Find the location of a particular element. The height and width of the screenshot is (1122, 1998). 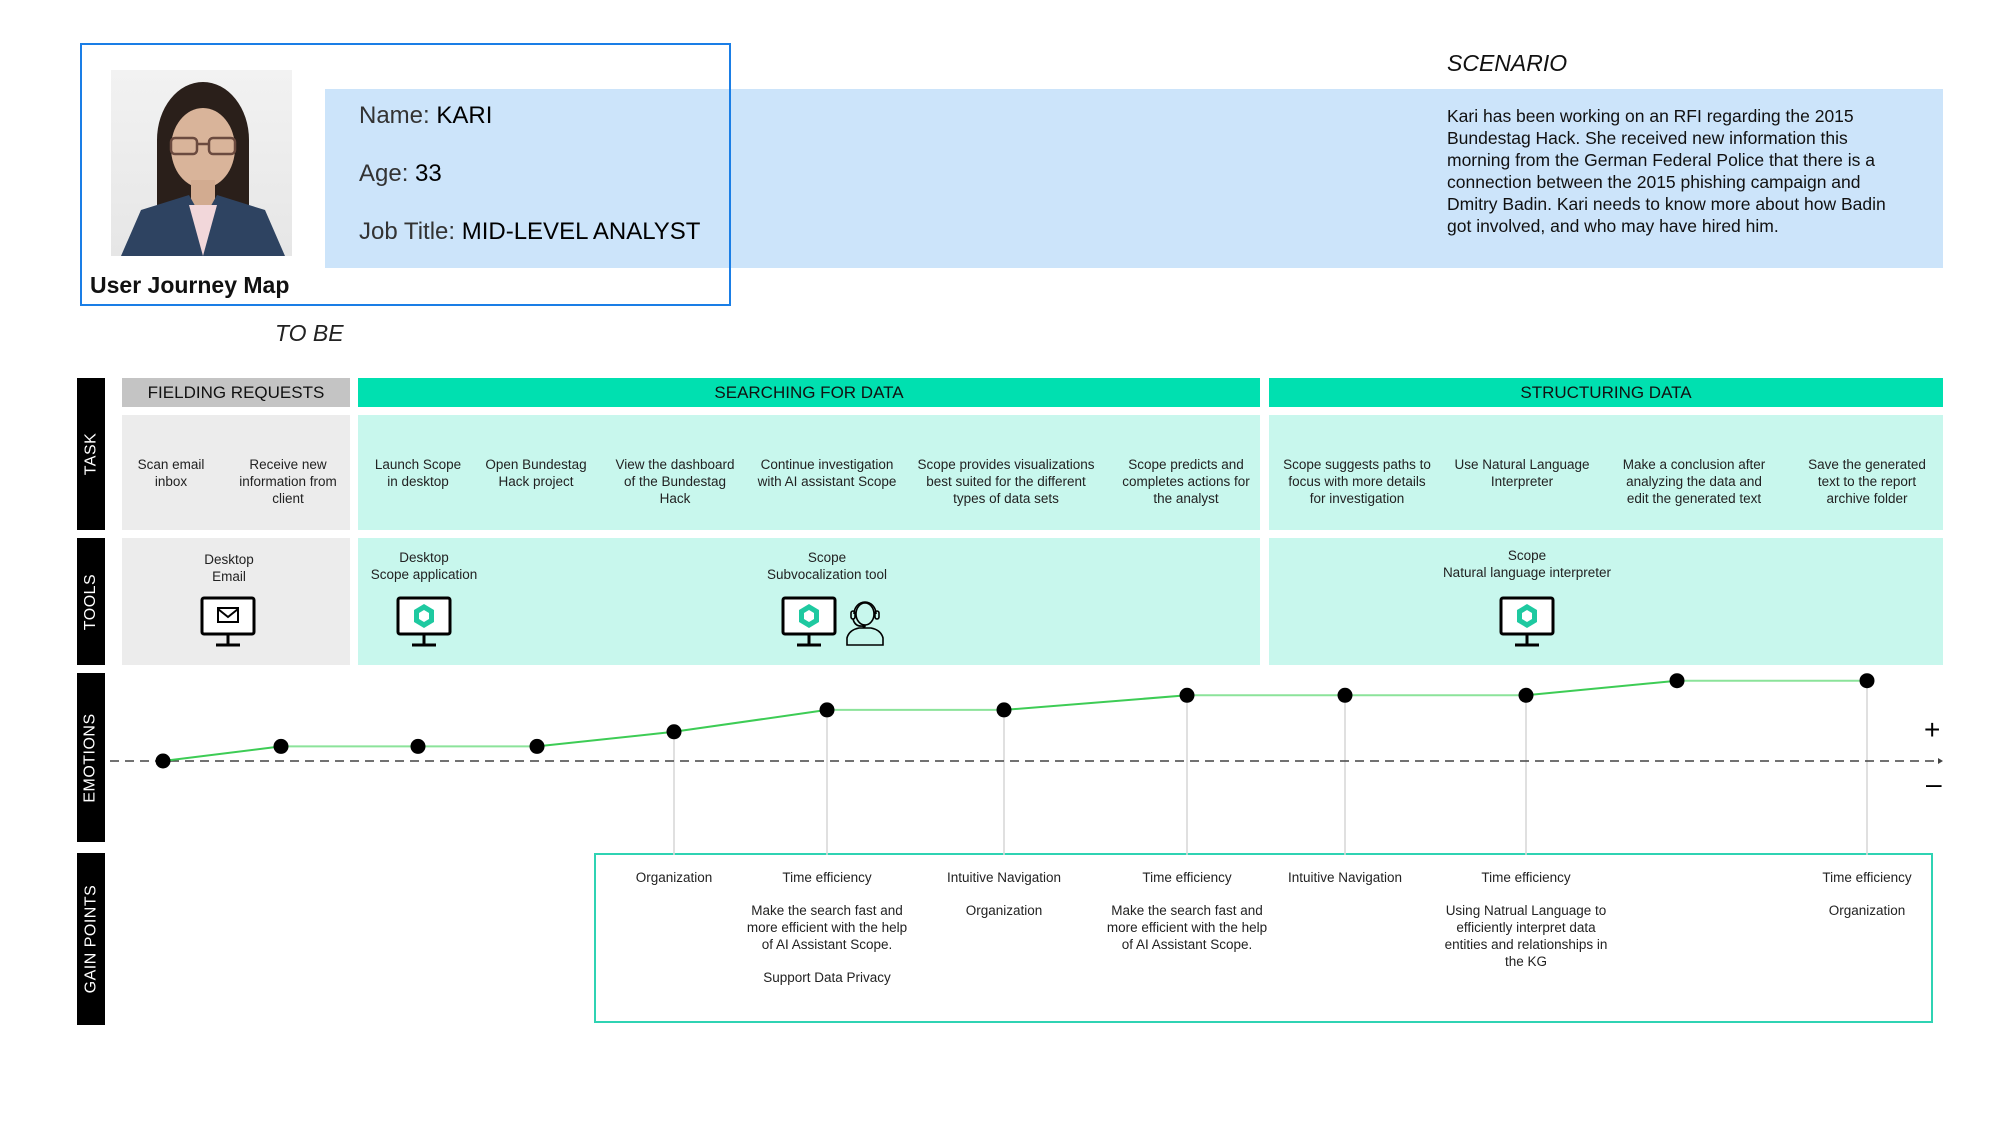

persona-name: Name: KARI is located at coordinates (425, 116).